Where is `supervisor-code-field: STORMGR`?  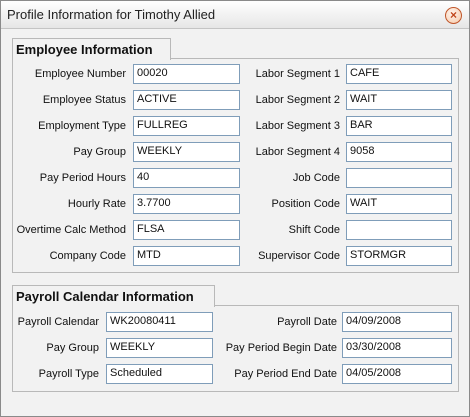 supervisor-code-field: STORMGR is located at coordinates (399, 256).